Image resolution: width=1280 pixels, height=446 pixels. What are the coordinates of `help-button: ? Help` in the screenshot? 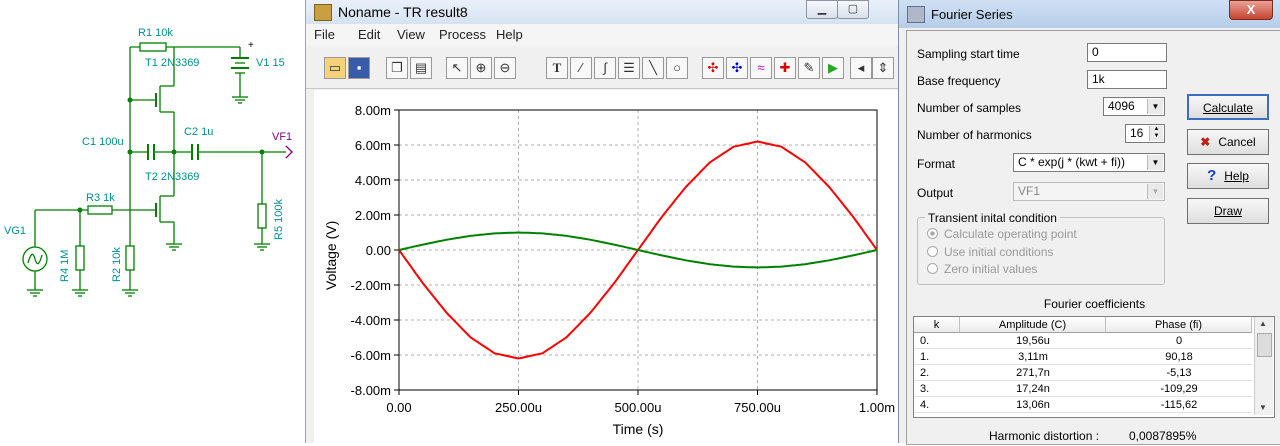 It's located at (1228, 176).